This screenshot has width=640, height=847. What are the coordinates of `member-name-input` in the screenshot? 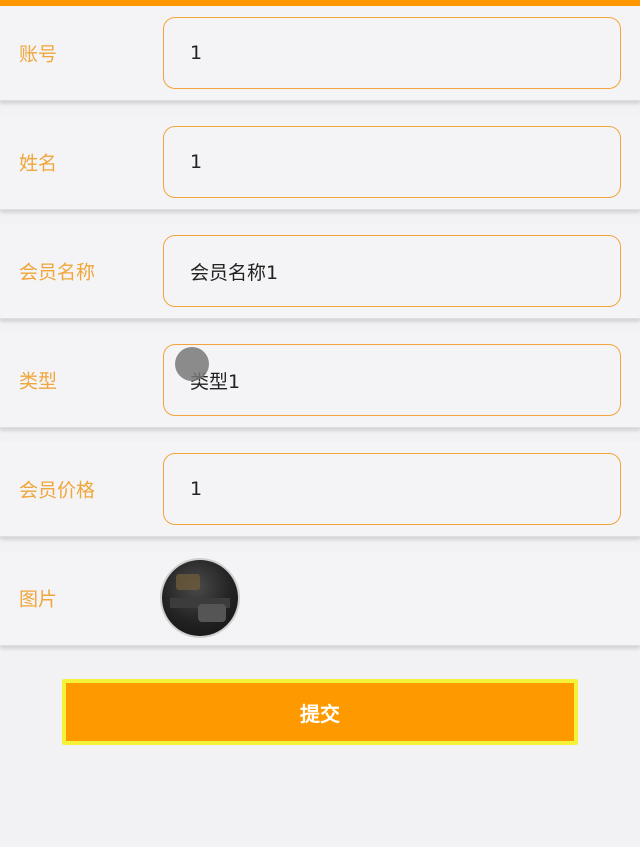 It's located at (392, 271).